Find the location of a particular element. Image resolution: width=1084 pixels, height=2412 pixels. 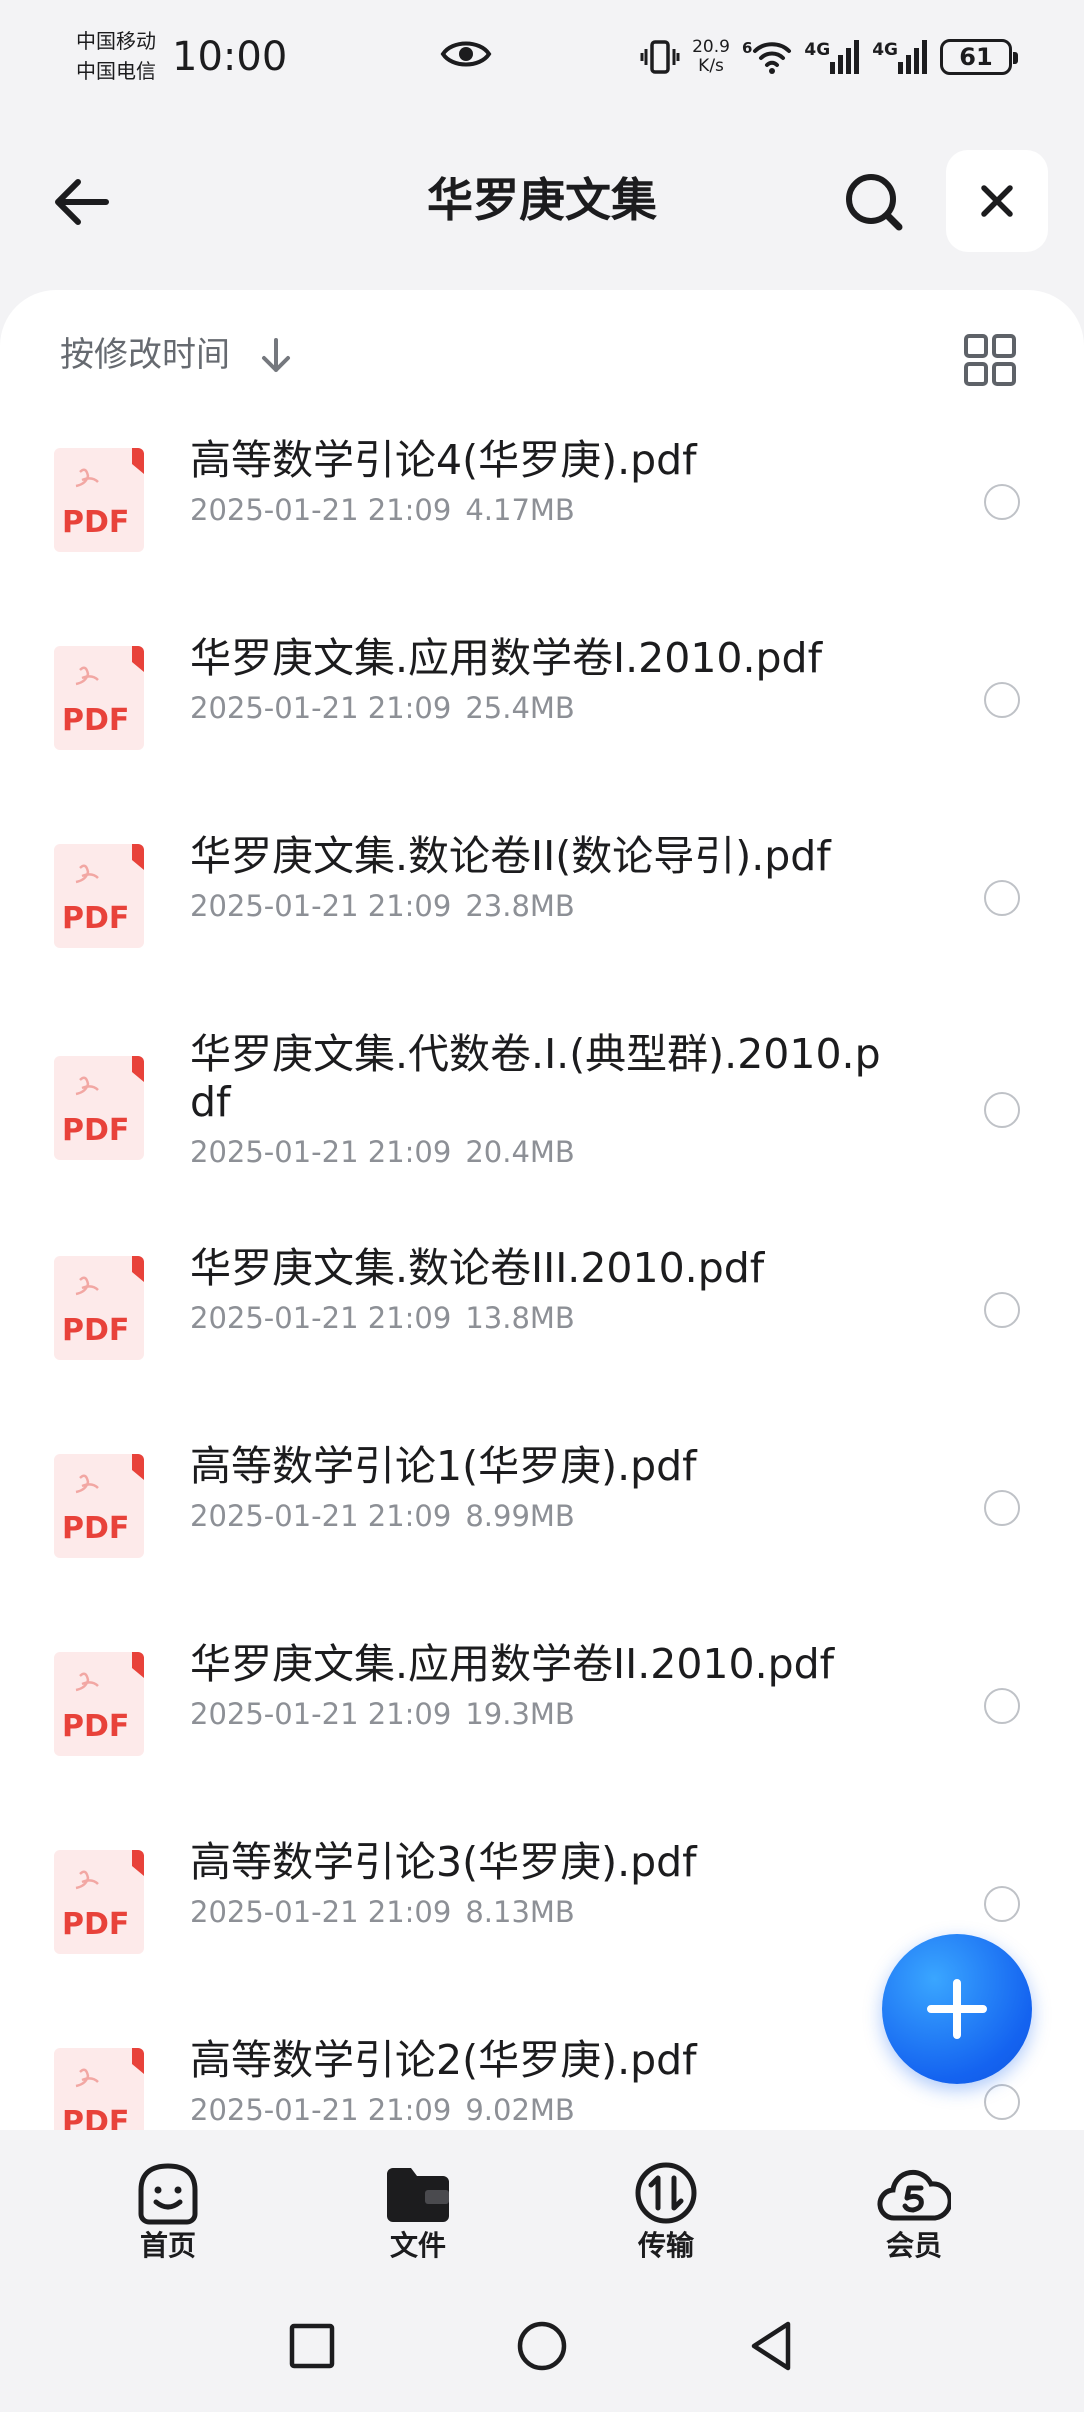

battery-indicator: 61 is located at coordinates (979, 57).